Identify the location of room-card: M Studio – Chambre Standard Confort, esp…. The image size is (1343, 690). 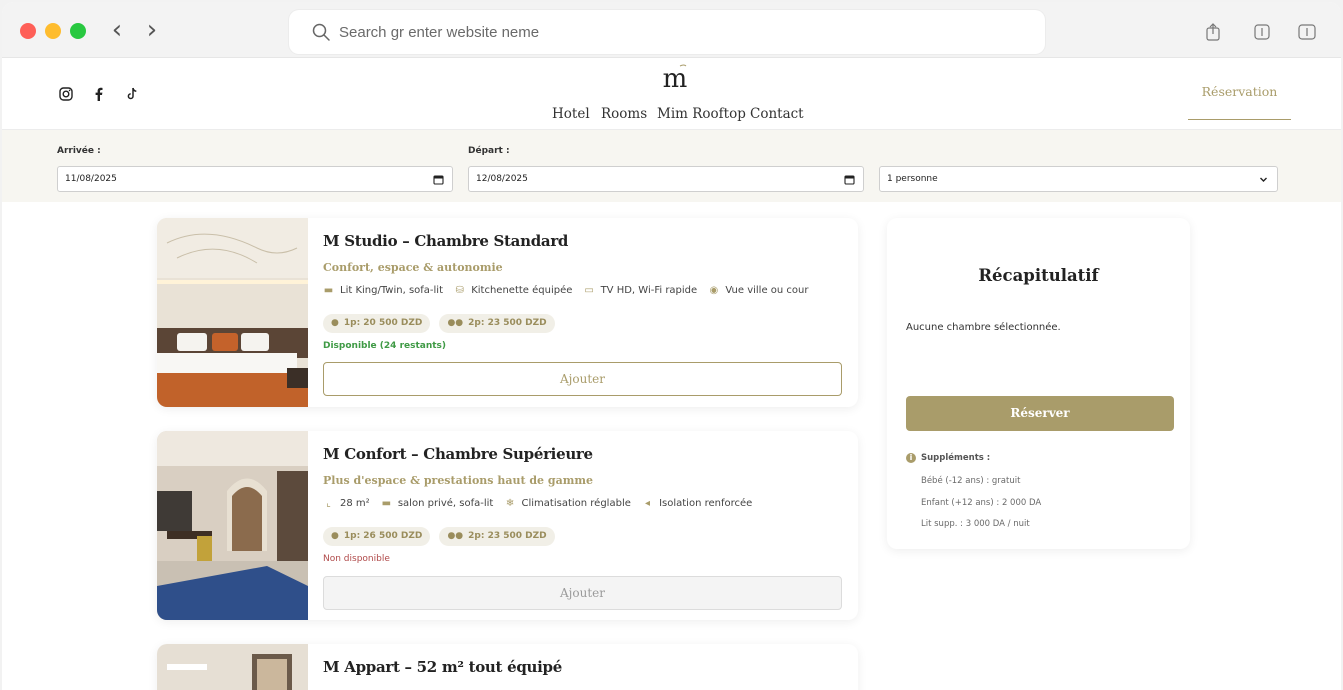
(507, 312).